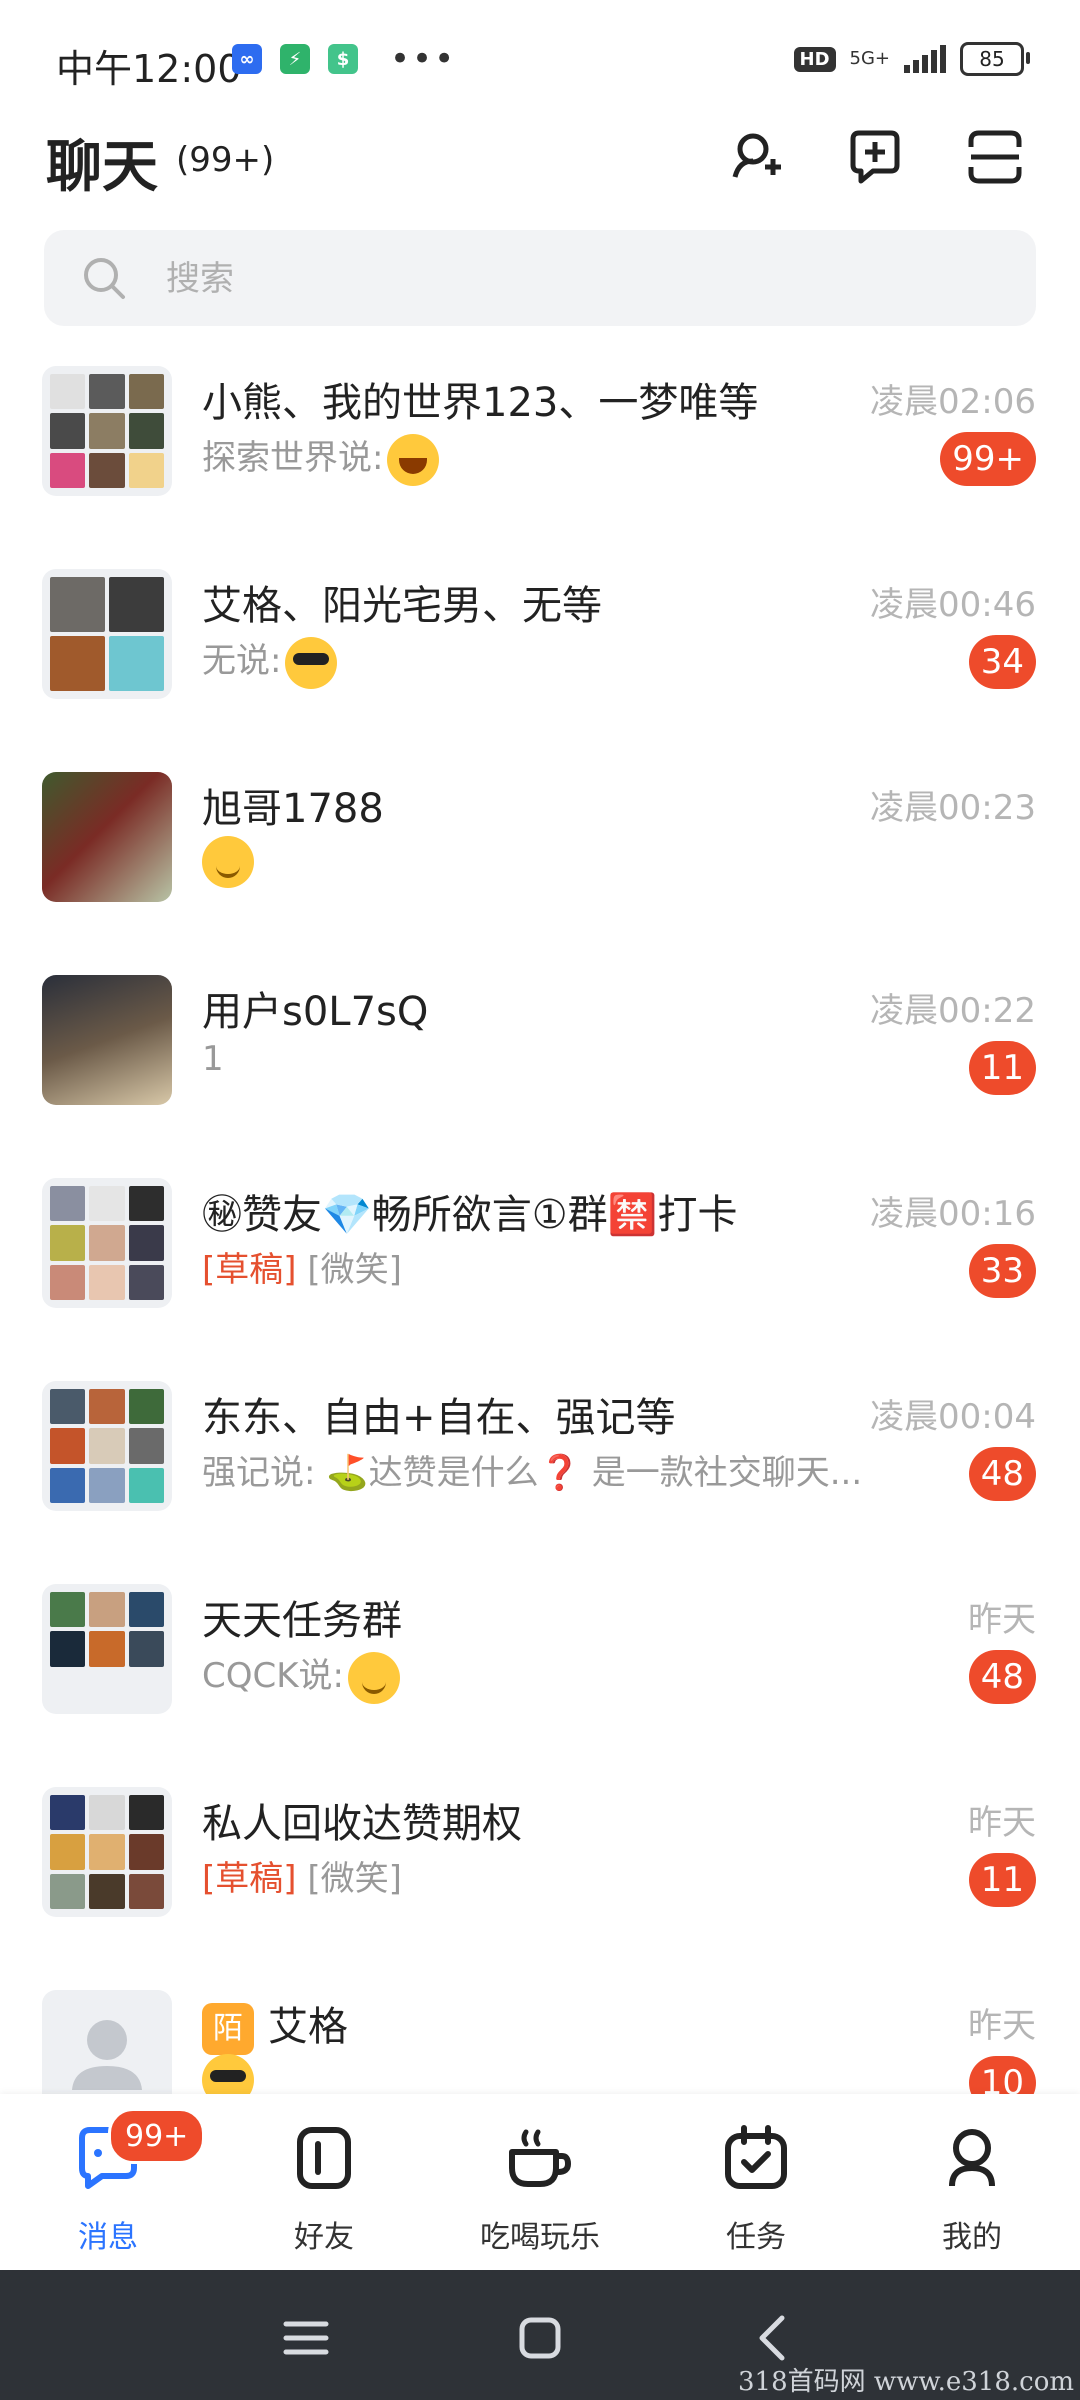 The height and width of the screenshot is (2400, 1080). Describe the element at coordinates (1002, 662) in the screenshot. I see `unread-badge: 34` at that location.